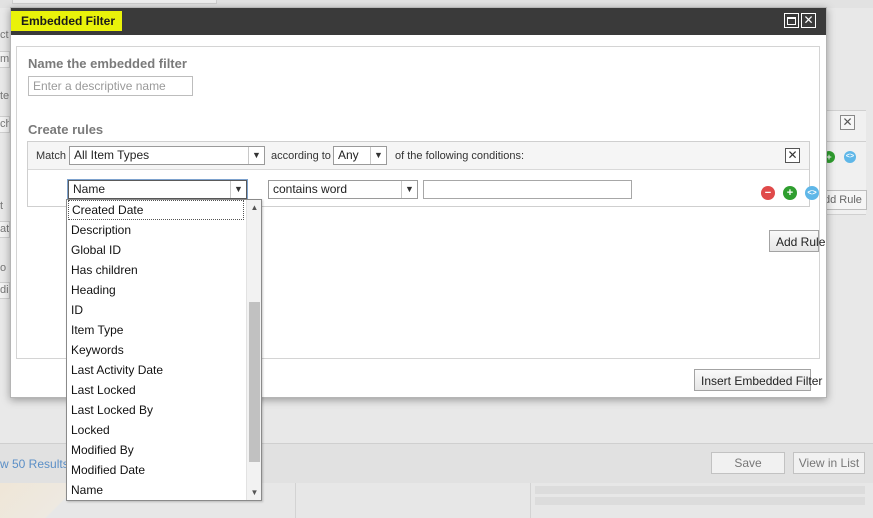 The image size is (873, 518). Describe the element at coordinates (808, 20) in the screenshot. I see `close-icon: ✕` at that location.